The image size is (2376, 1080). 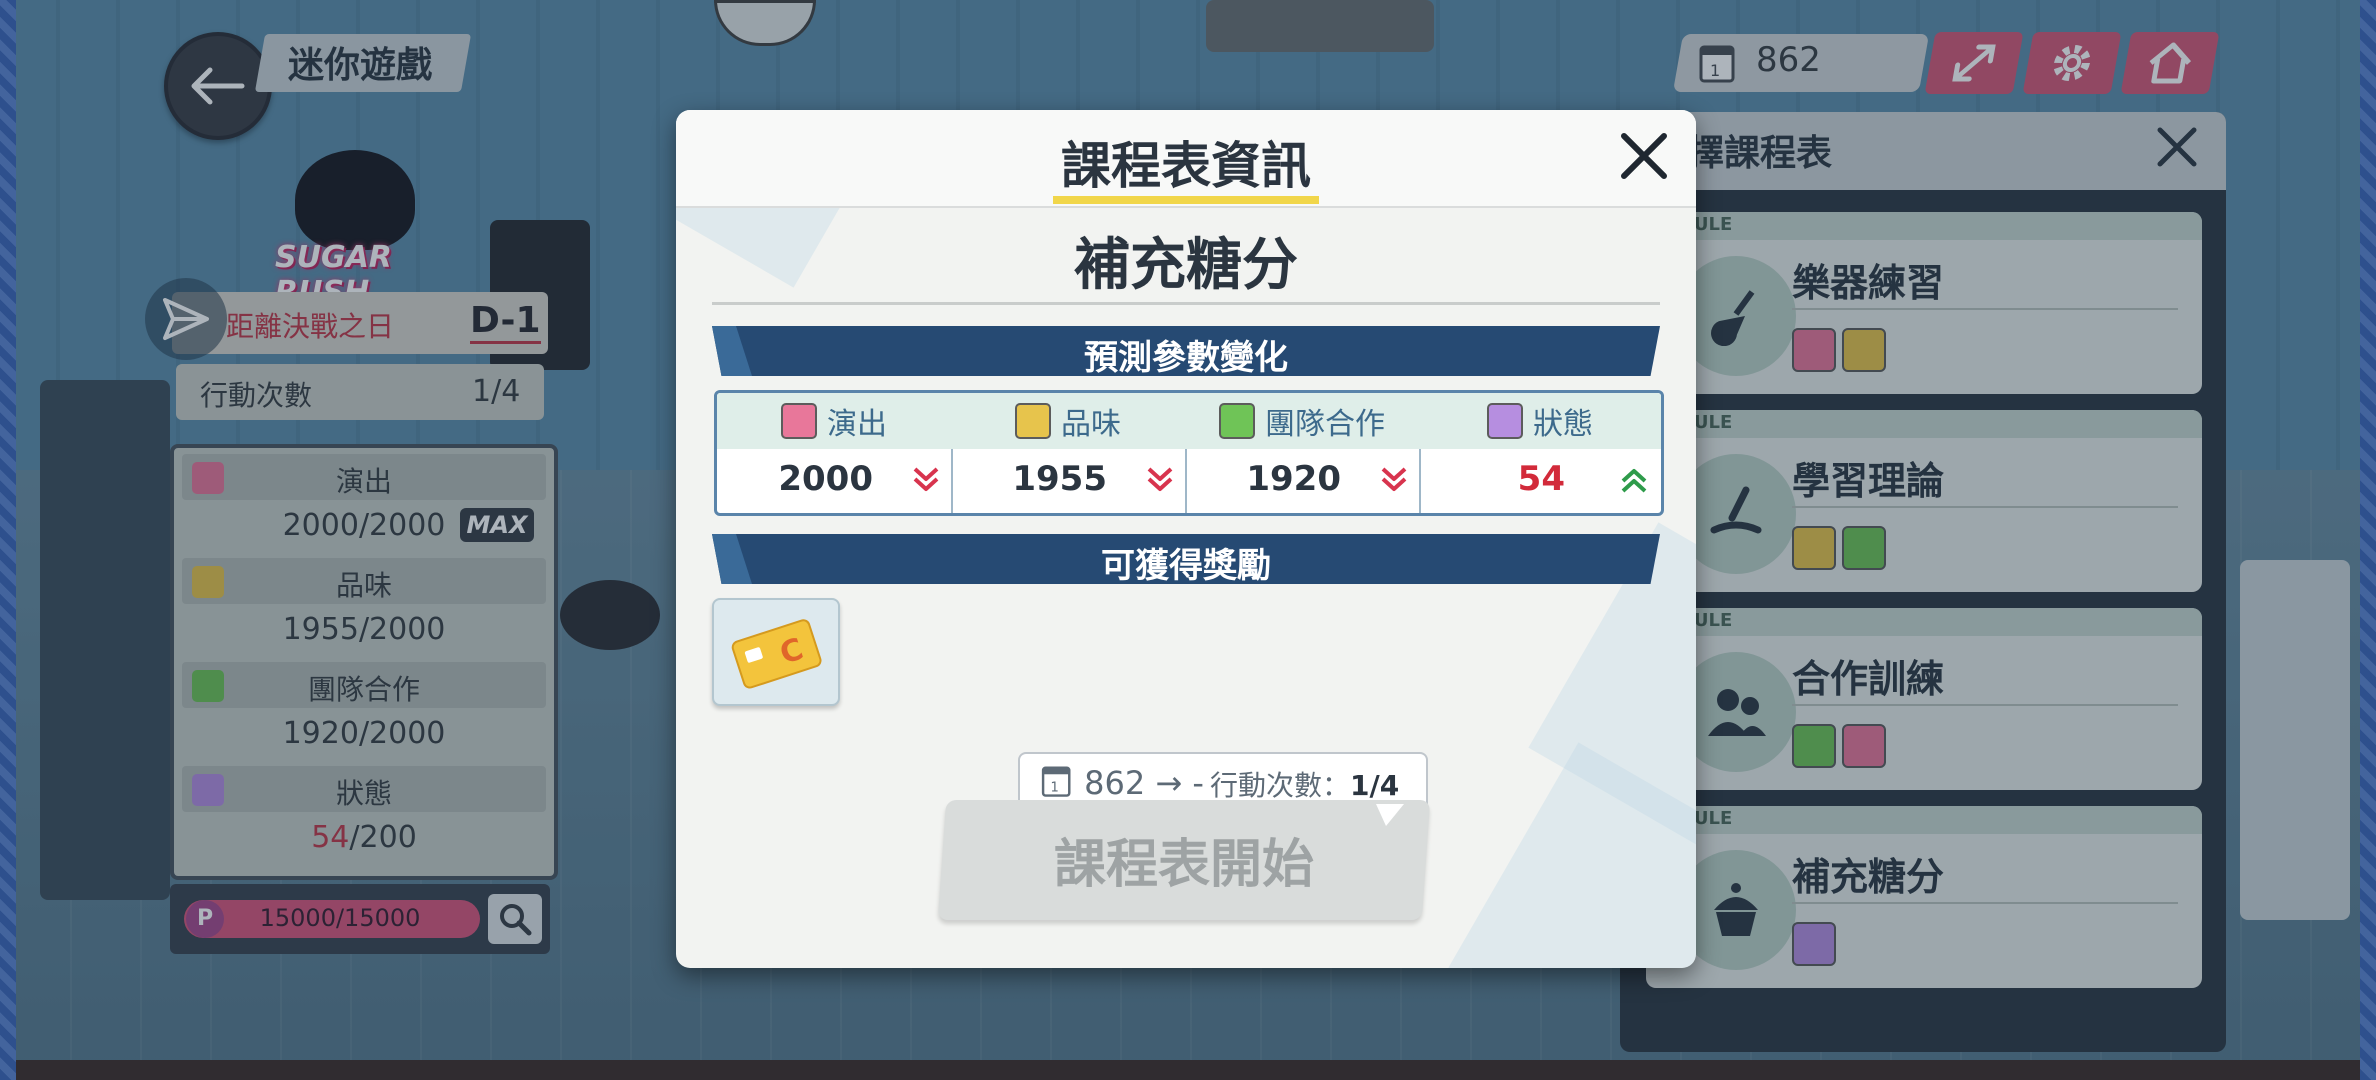 I want to click on param-change-table: 演出 2000 品味 1955 團隊合作 1920 狀態 54, so click(x=1189, y=453).